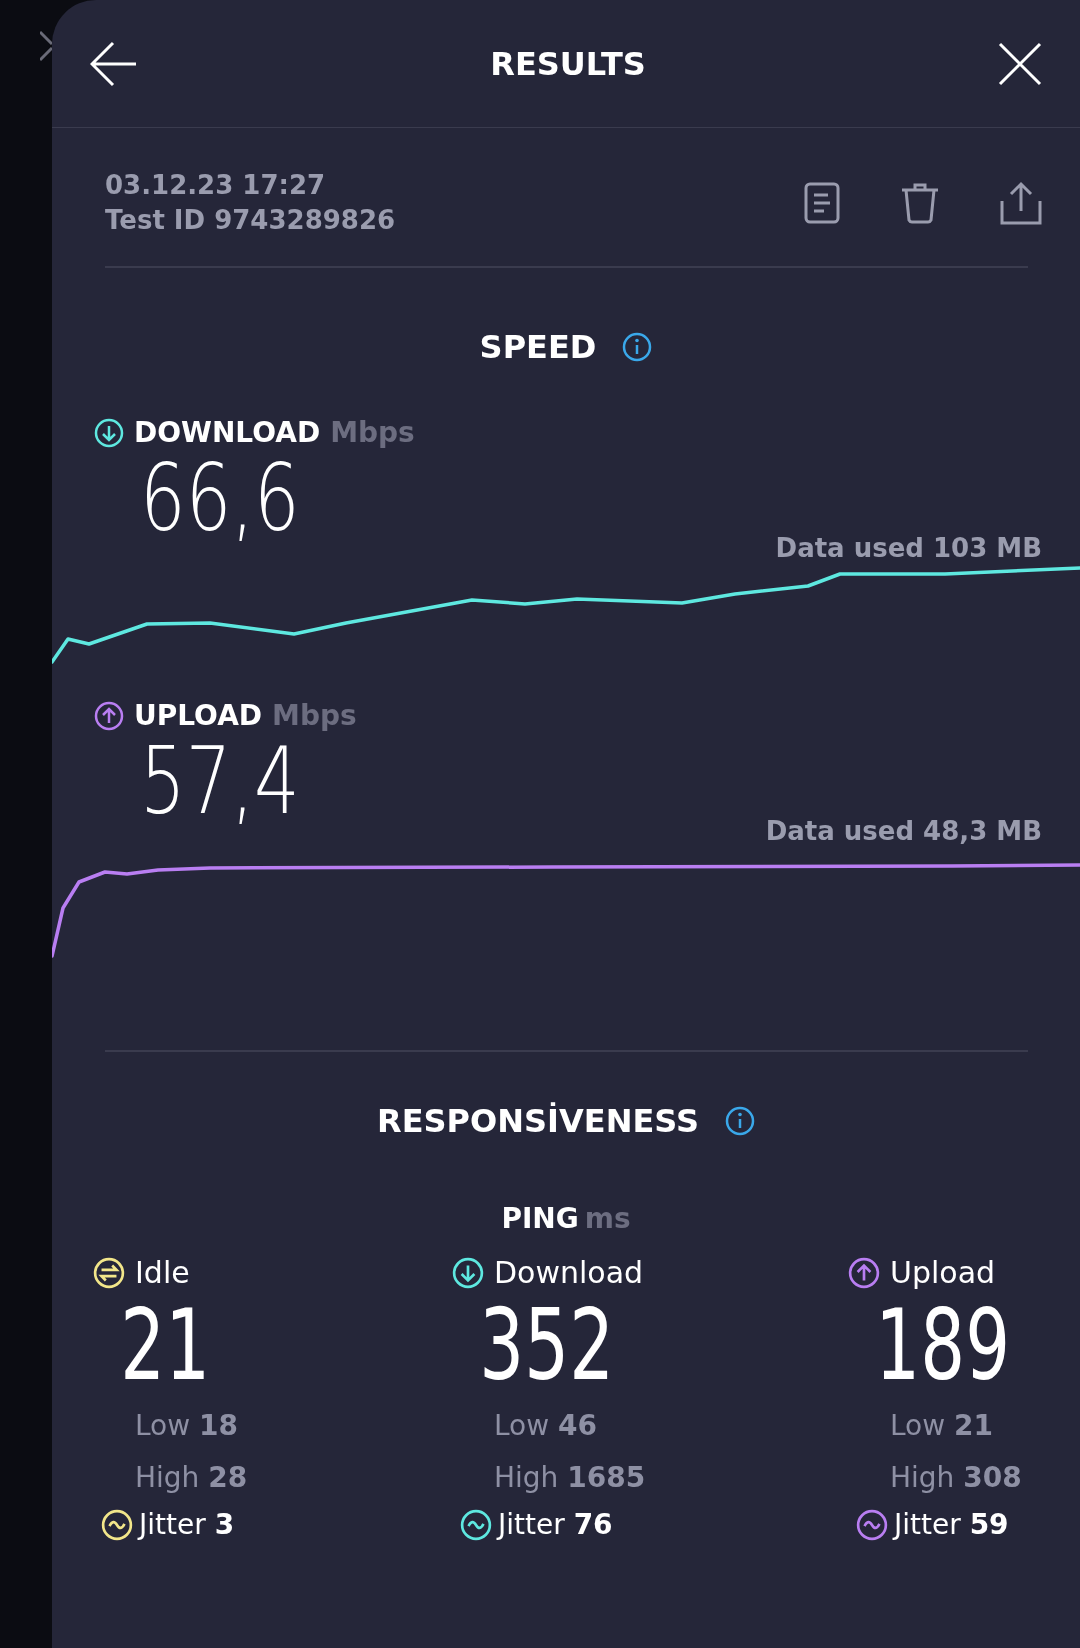  Describe the element at coordinates (941, 1426) in the screenshot. I see `ping-low: Low 21` at that location.